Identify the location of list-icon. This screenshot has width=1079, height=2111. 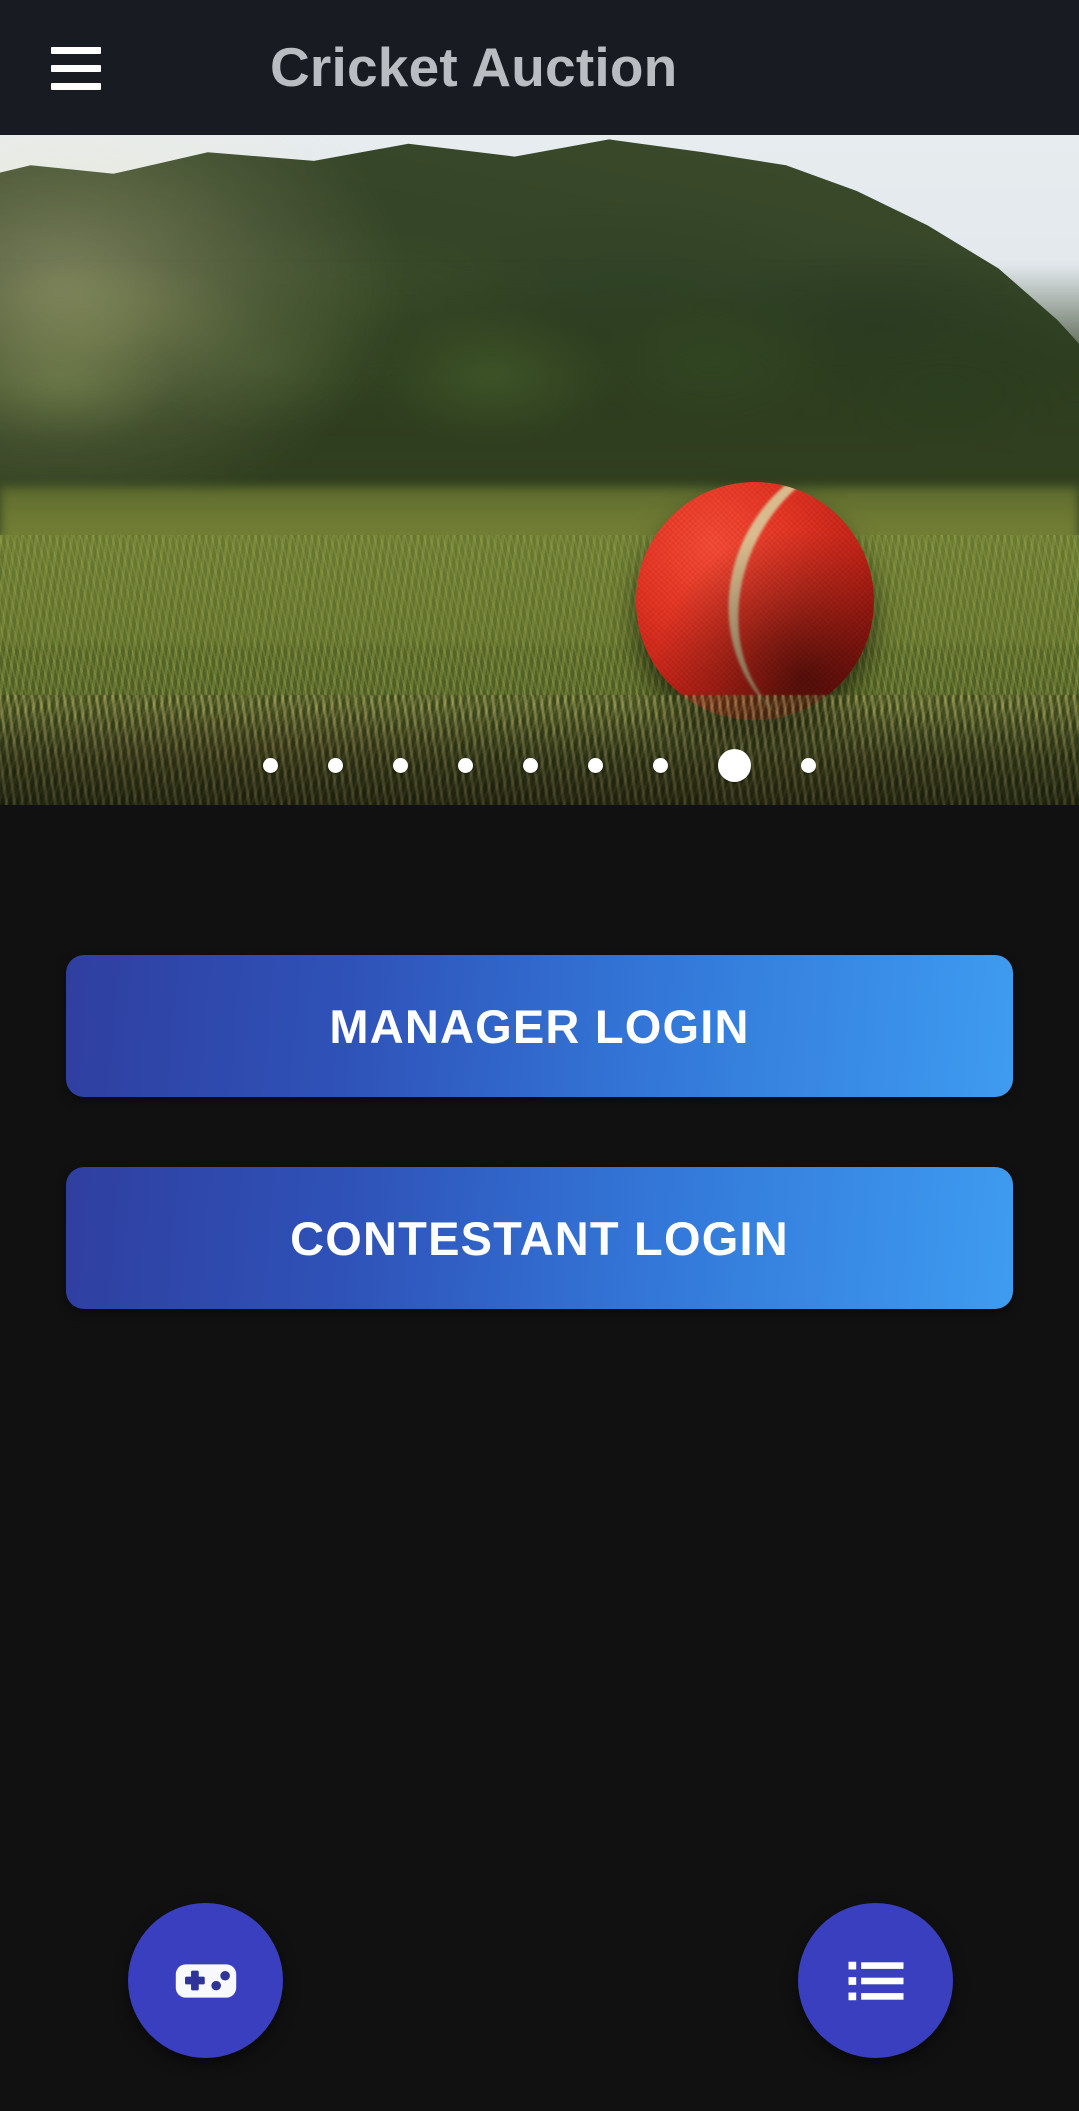
(876, 1981).